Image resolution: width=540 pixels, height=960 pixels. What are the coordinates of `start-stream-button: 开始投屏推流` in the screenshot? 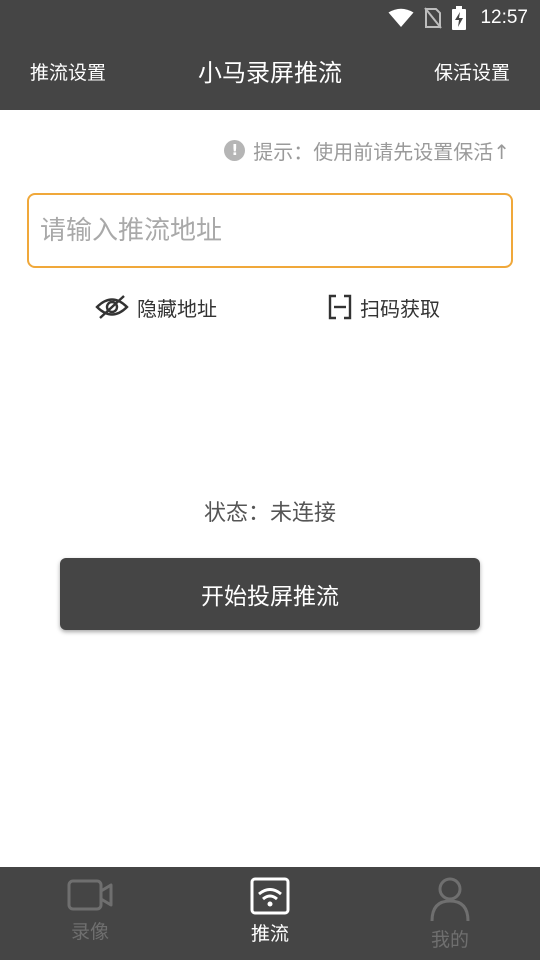 It's located at (270, 594).